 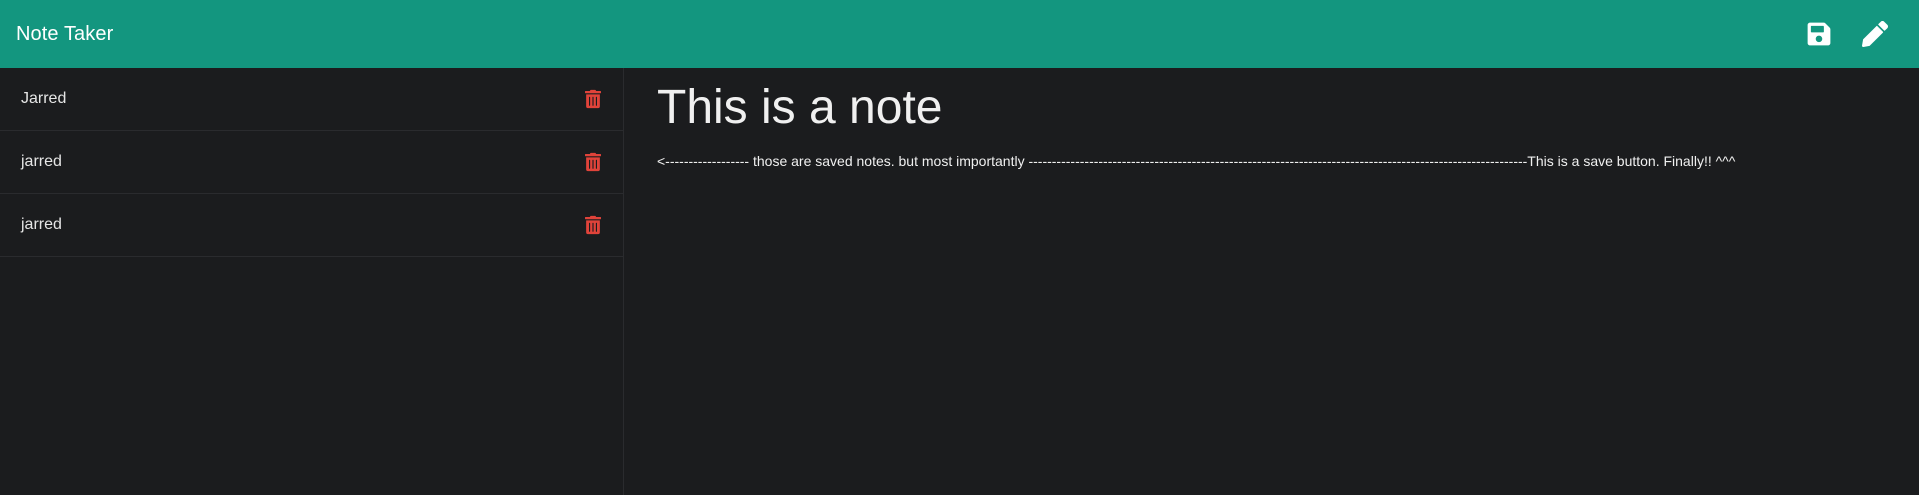 What do you see at coordinates (1272, 108) in the screenshot?
I see `note-title-input: This is a note` at bounding box center [1272, 108].